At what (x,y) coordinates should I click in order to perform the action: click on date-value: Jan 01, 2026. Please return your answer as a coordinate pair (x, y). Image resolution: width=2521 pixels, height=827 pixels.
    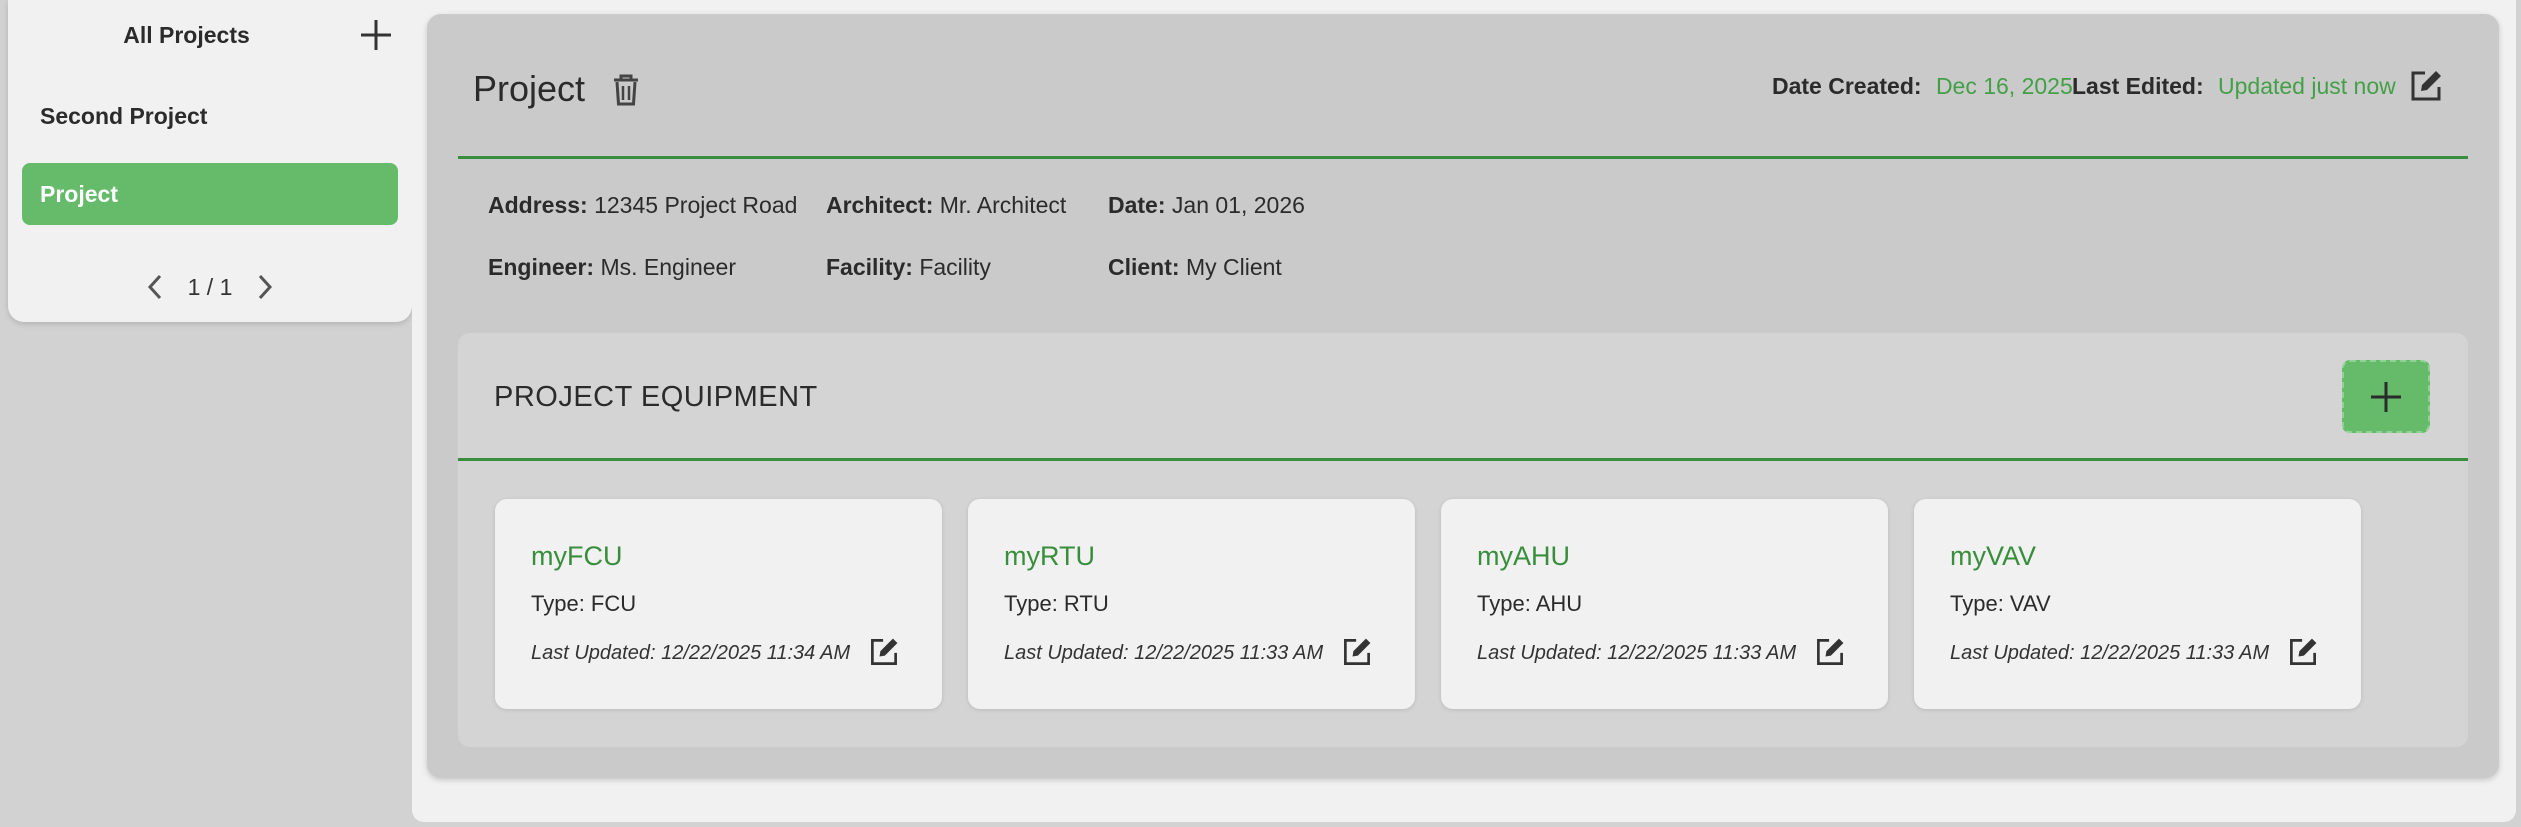
    Looking at the image, I should click on (1238, 205).